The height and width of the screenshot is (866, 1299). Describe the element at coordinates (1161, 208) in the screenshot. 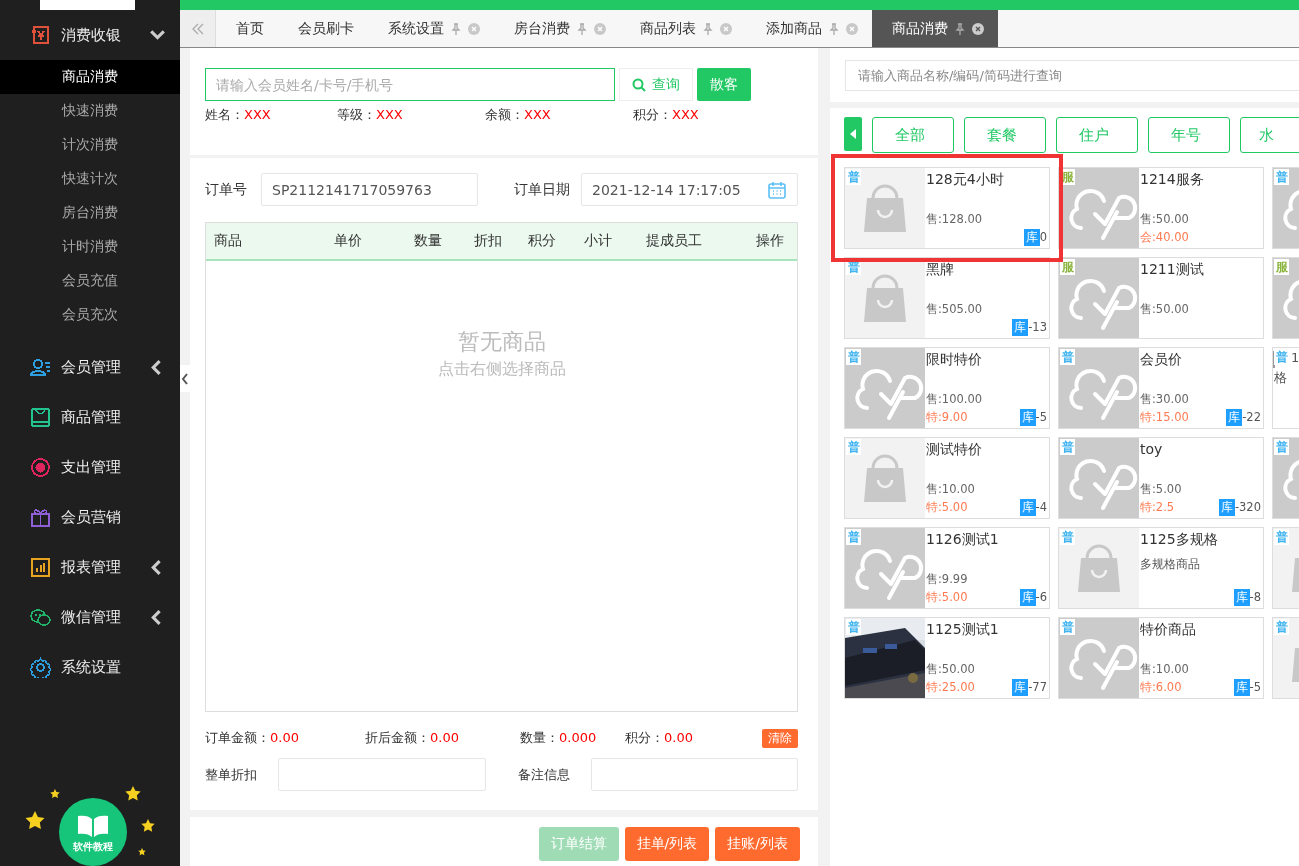

I see `product-card: 服 1214服务 售:50.00 会:40.00` at that location.